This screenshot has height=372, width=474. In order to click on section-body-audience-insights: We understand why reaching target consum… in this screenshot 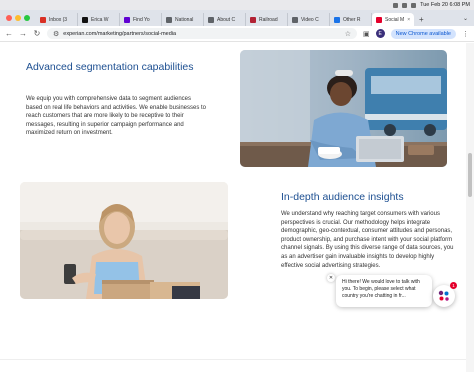, I will do `click(367, 240)`.